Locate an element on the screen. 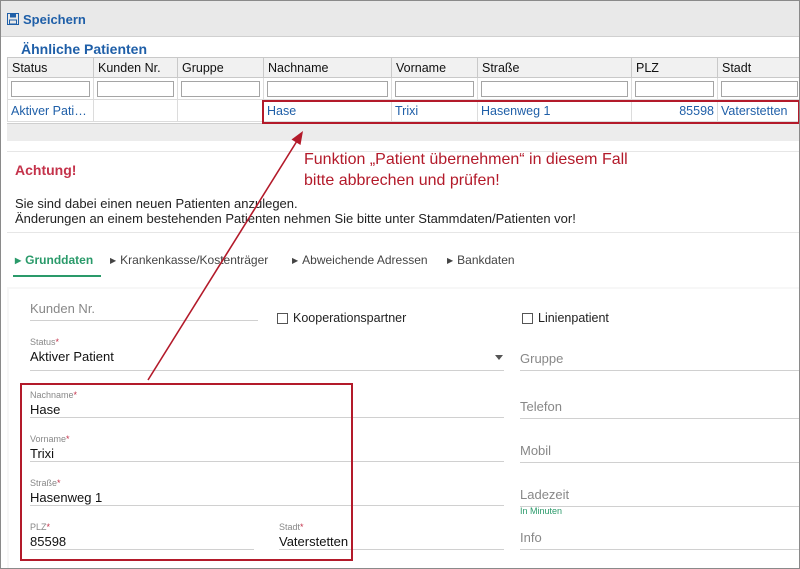  tab-label: Grunddaten is located at coordinates (59, 260).